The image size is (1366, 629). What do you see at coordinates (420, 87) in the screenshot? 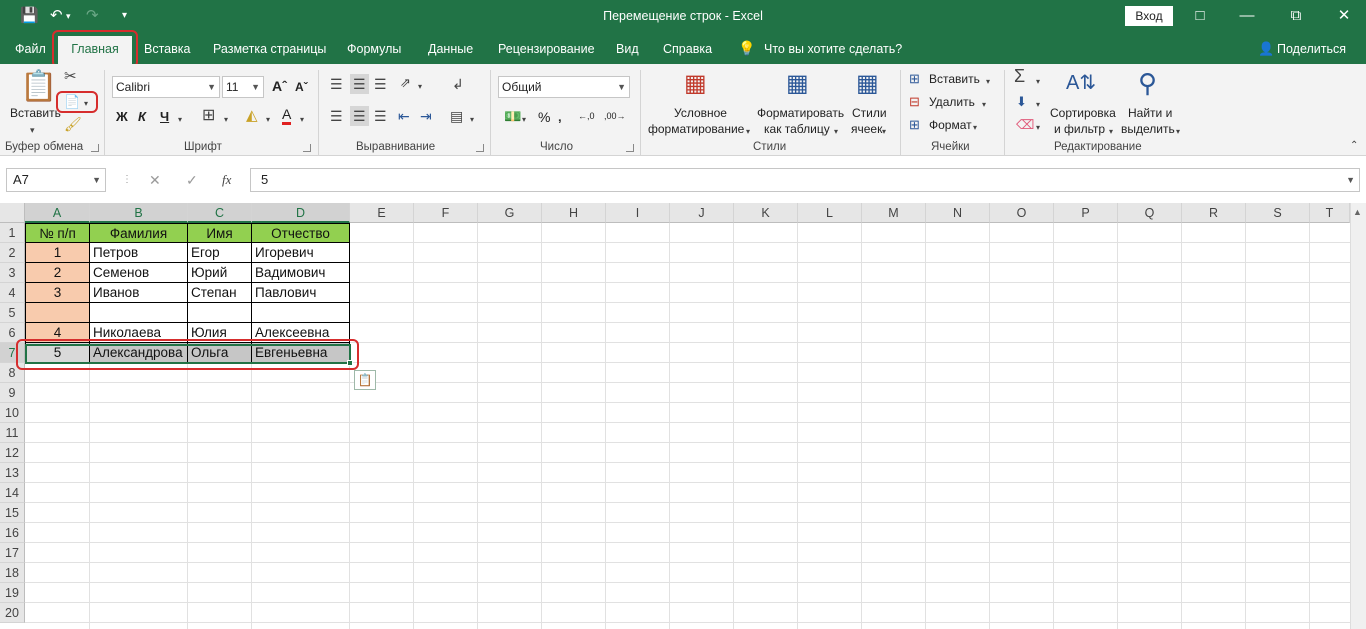
I see `orientation-dropdown-icon: ▾` at bounding box center [420, 87].